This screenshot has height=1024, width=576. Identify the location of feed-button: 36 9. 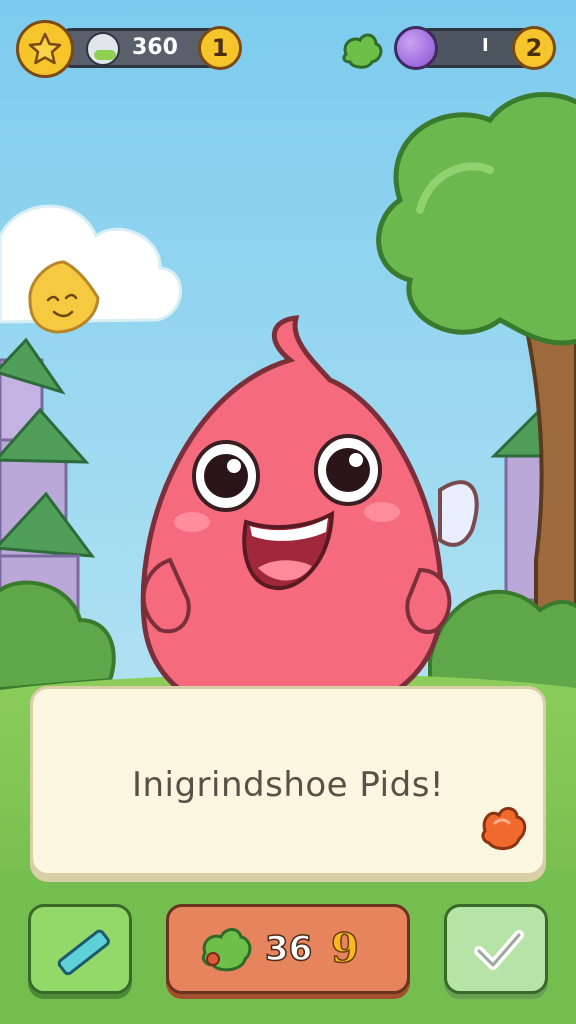
(288, 949).